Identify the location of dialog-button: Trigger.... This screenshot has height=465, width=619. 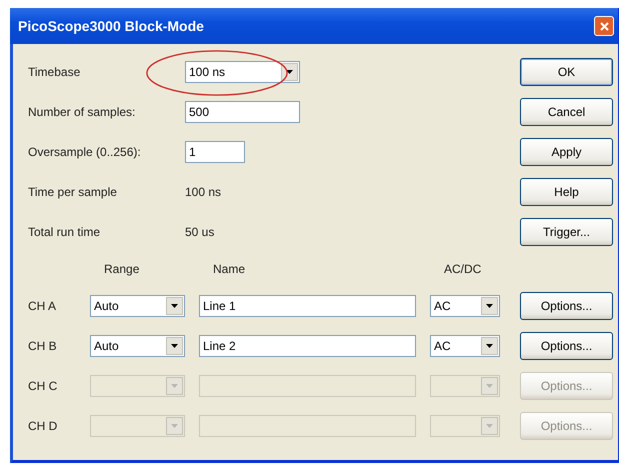
(566, 232).